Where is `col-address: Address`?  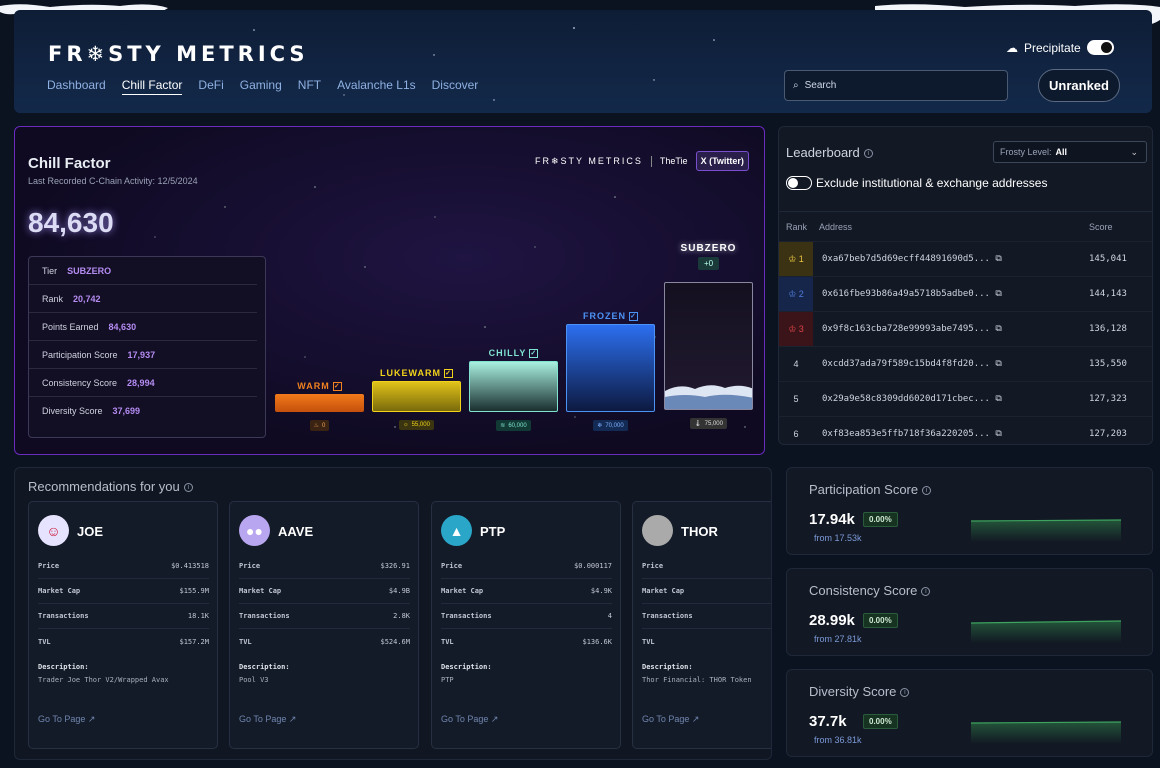
col-address: Address is located at coordinates (836, 227).